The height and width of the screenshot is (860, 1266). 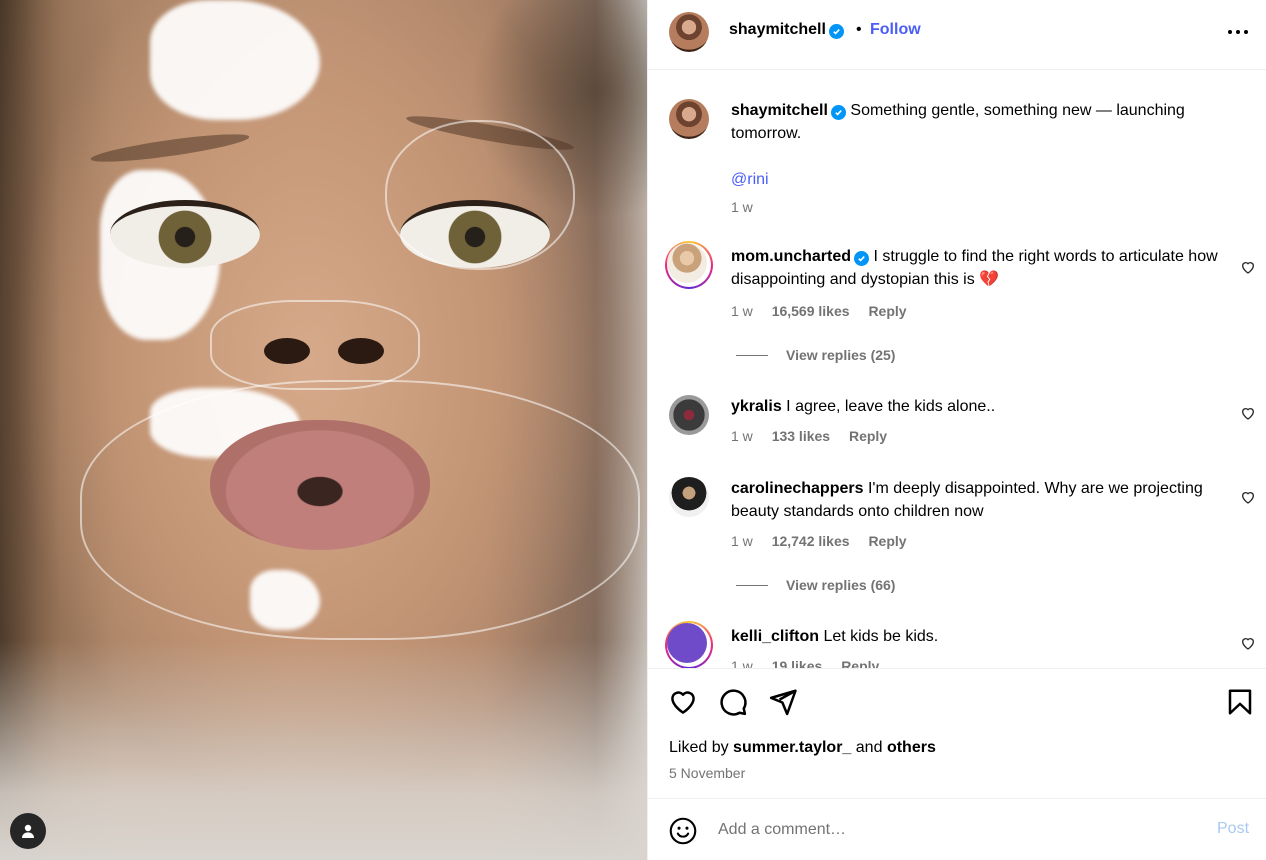 What do you see at coordinates (783, 702) in the screenshot?
I see `paper-plane-icon` at bounding box center [783, 702].